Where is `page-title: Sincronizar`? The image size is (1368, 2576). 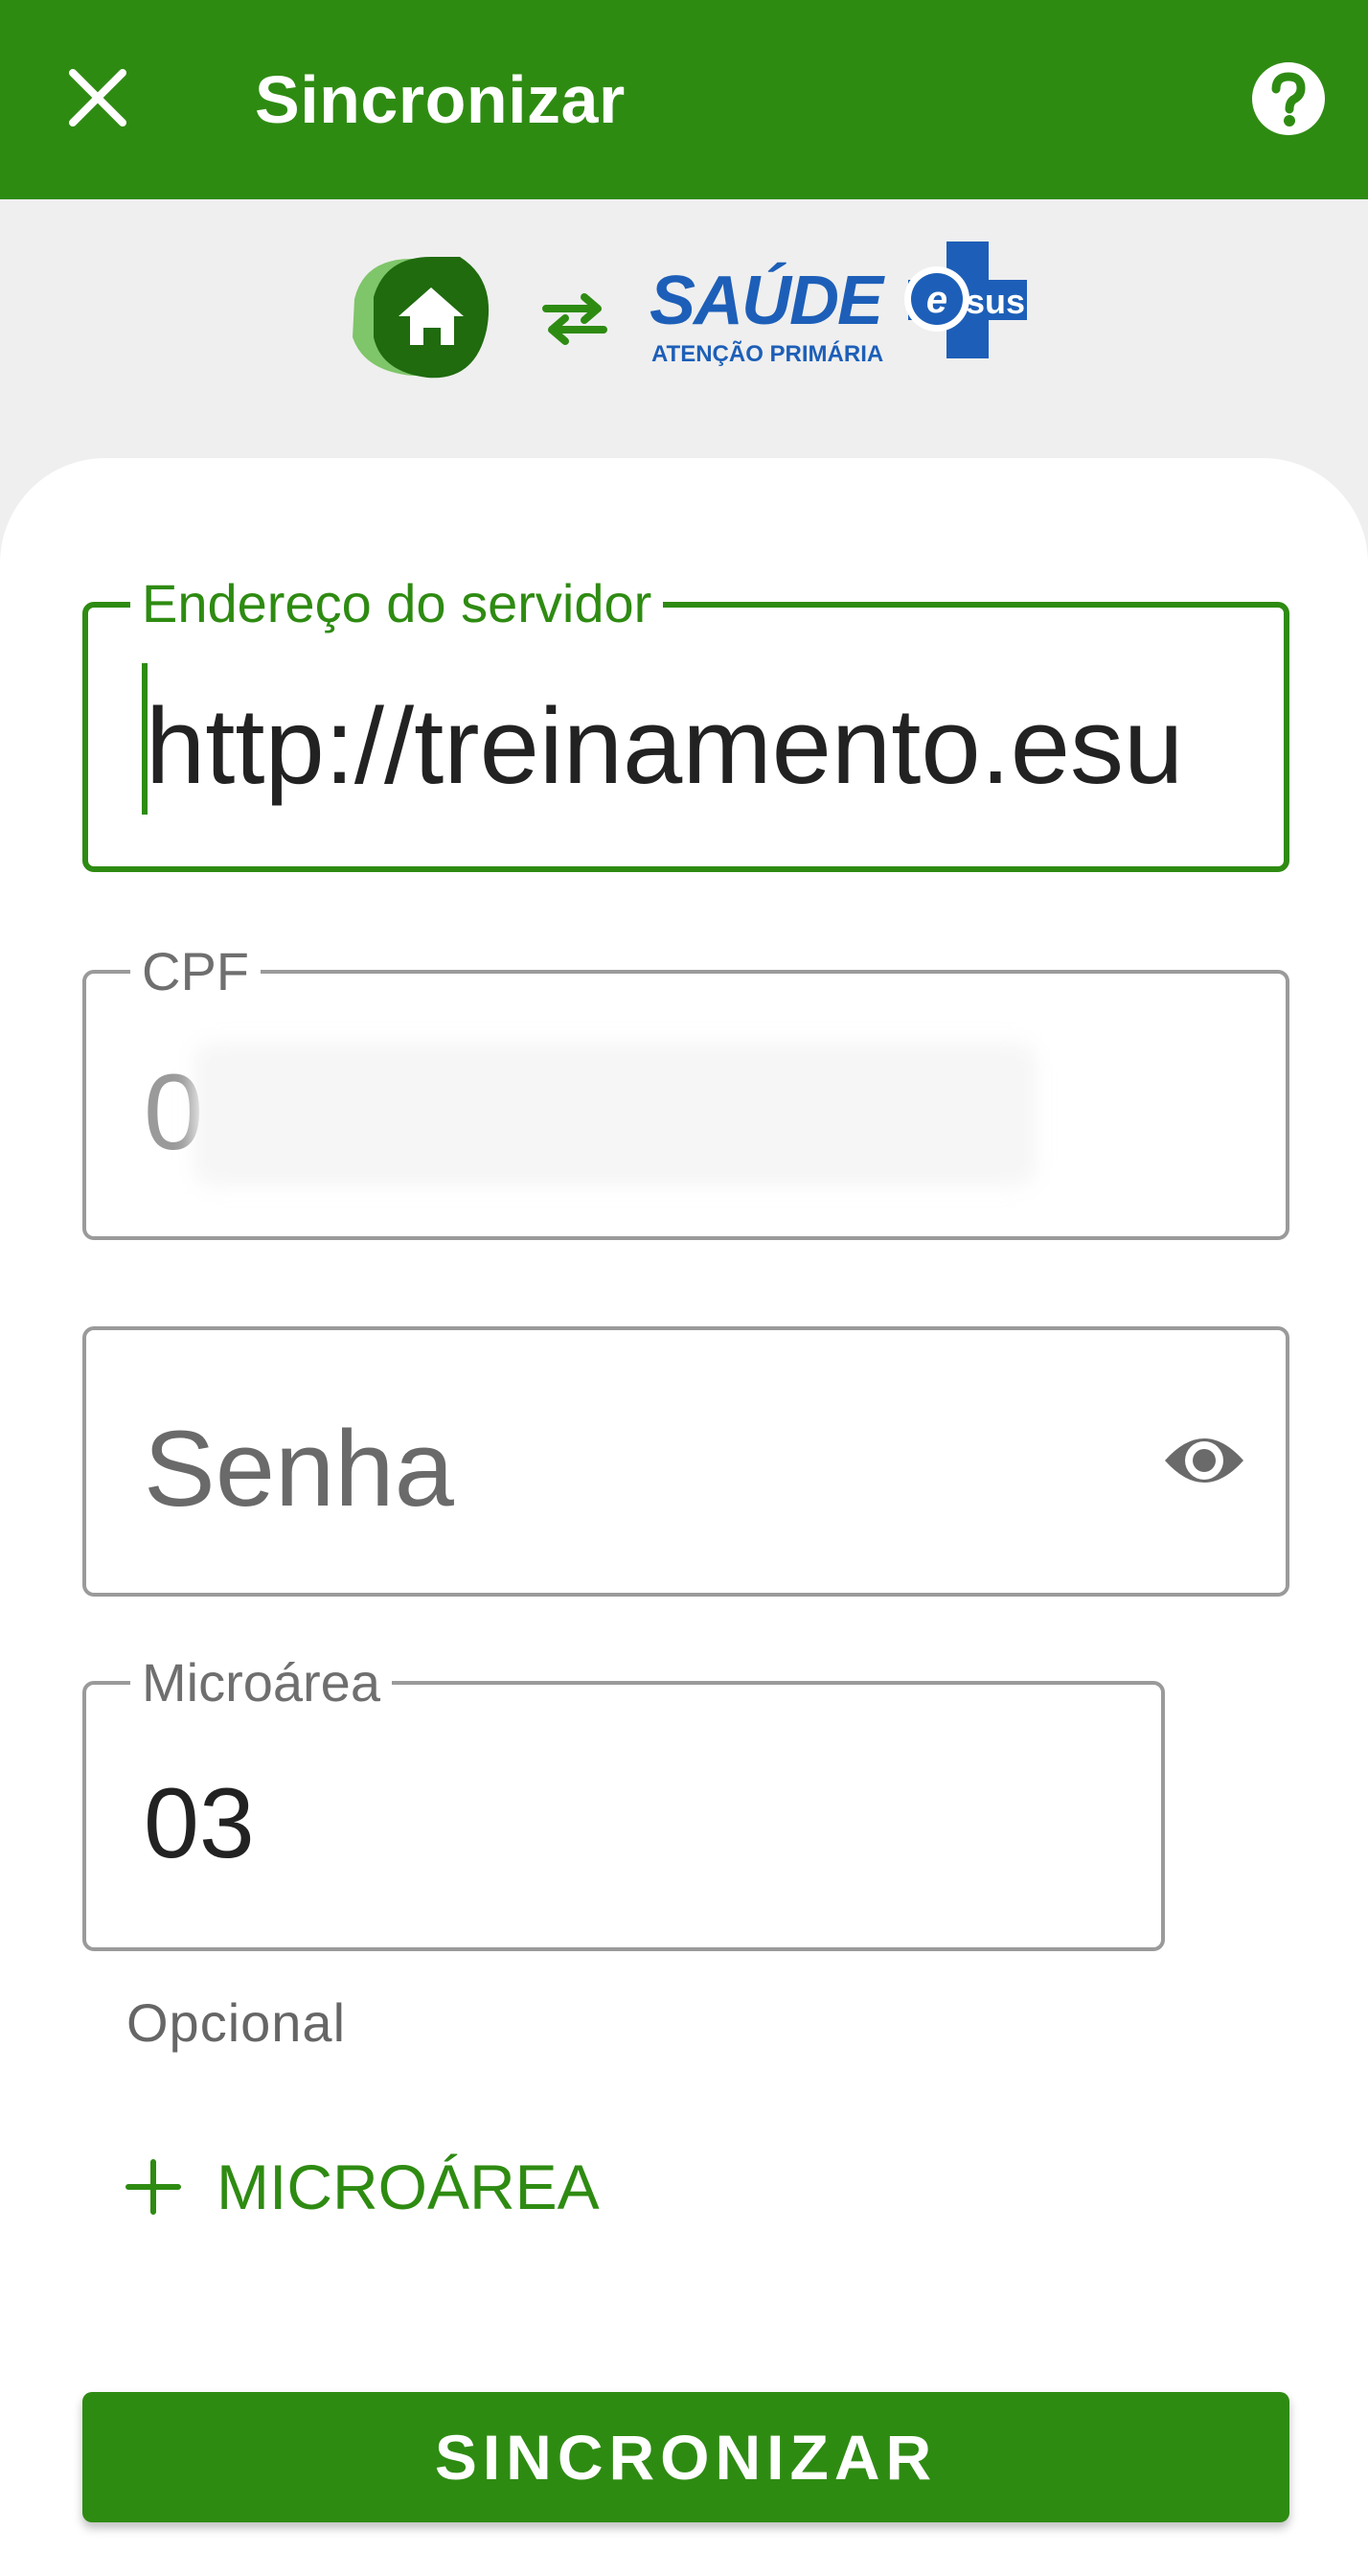 page-title: Sincronizar is located at coordinates (440, 99).